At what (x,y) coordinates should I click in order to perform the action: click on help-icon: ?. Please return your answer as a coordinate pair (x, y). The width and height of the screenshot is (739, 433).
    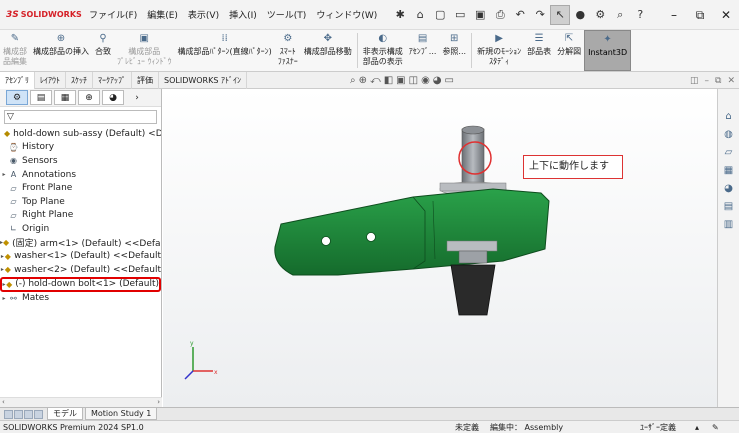
    Looking at the image, I should click on (640, 15).